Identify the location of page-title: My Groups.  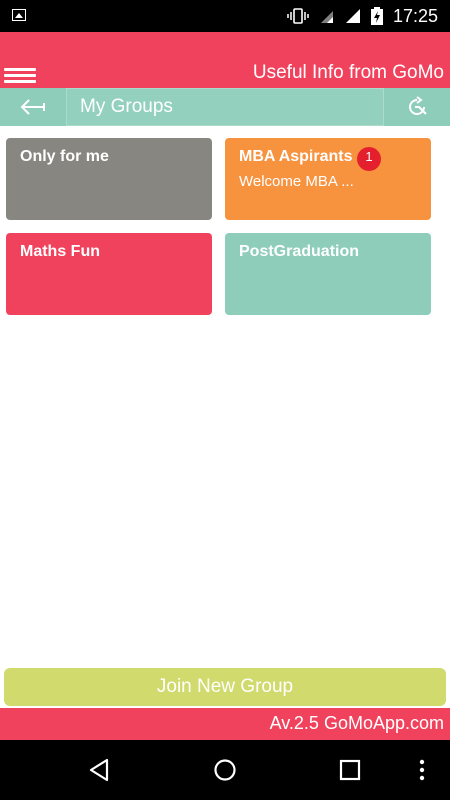
(126, 106).